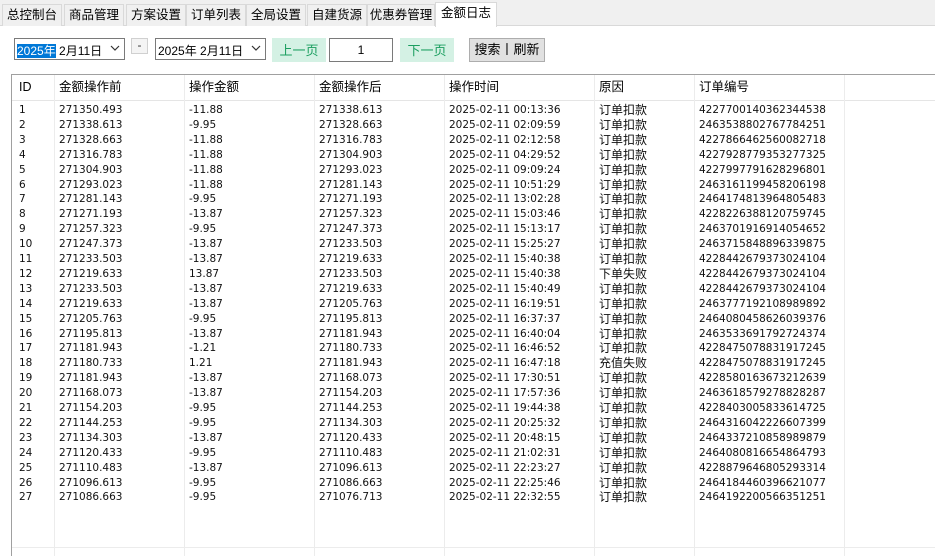 The width and height of the screenshot is (935, 556). What do you see at coordinates (91, 482) in the screenshot?
I see `cell-amount-before: 271096.613` at bounding box center [91, 482].